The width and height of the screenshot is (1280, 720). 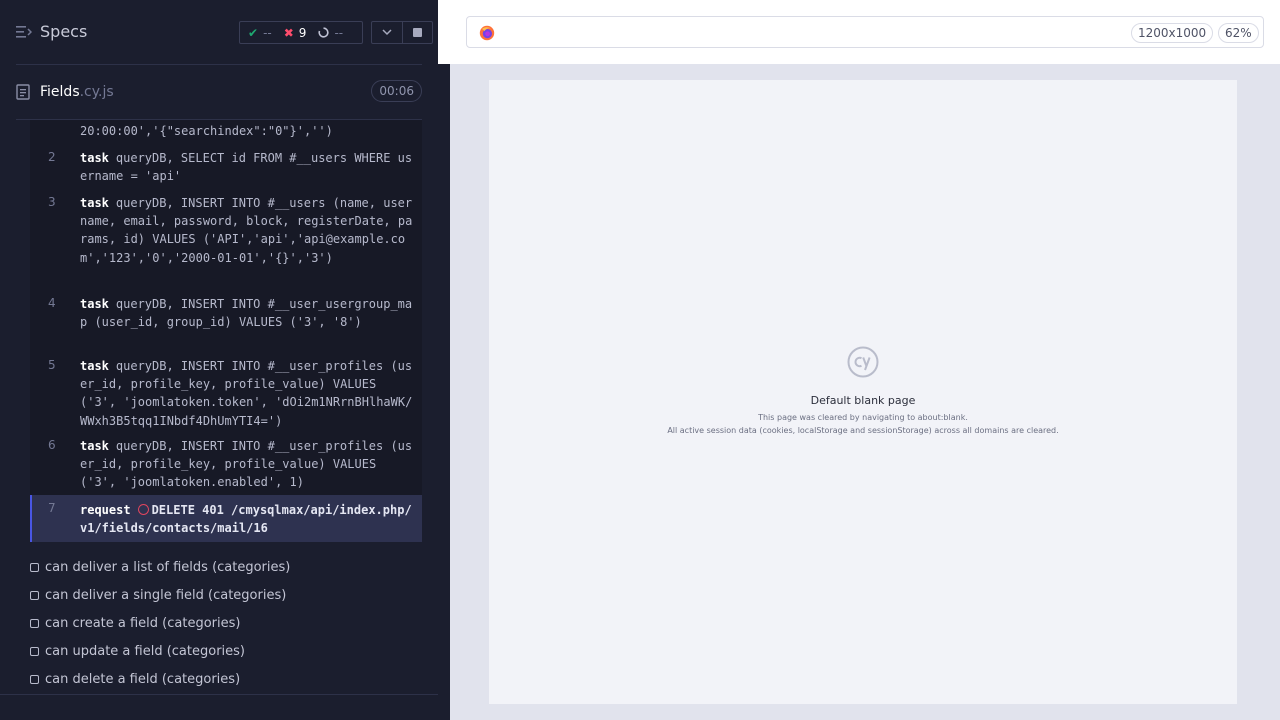 I want to click on pending-stat: --, so click(x=330, y=33).